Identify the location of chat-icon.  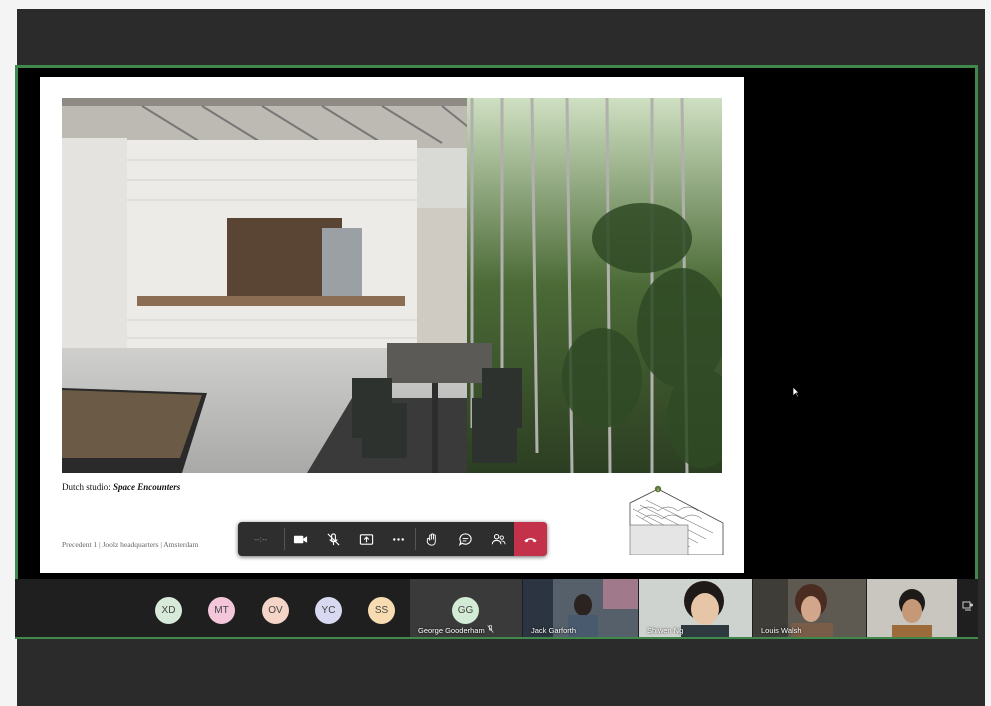
(465, 539).